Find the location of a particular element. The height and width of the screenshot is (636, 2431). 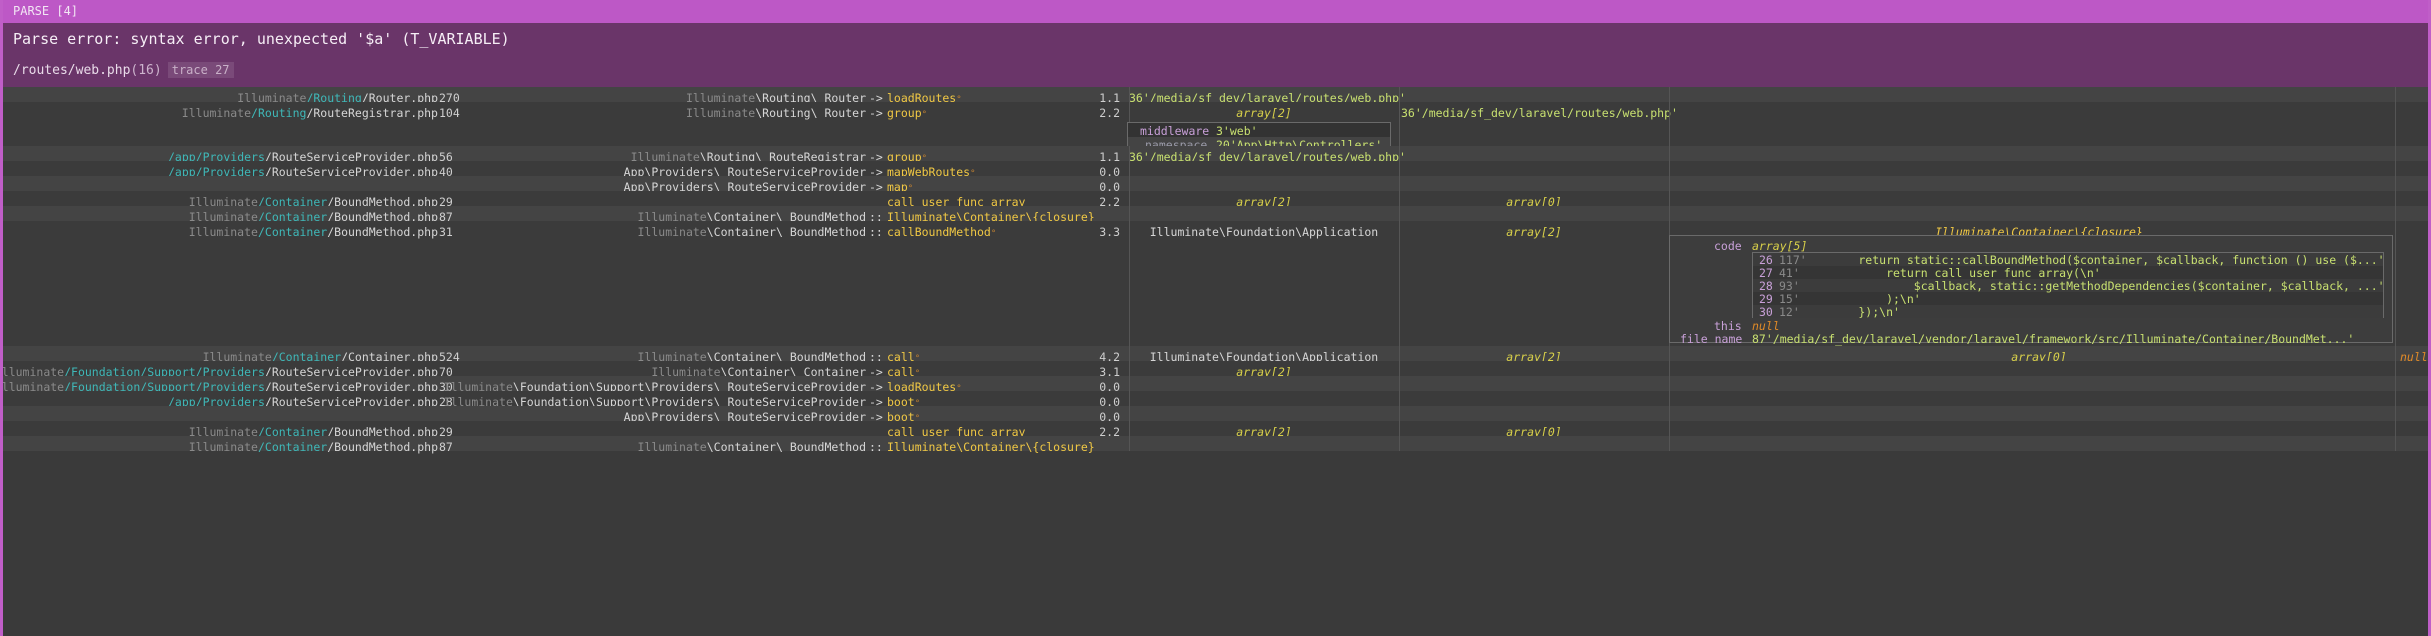

modifier-icon: ° is located at coordinates (993, 234).